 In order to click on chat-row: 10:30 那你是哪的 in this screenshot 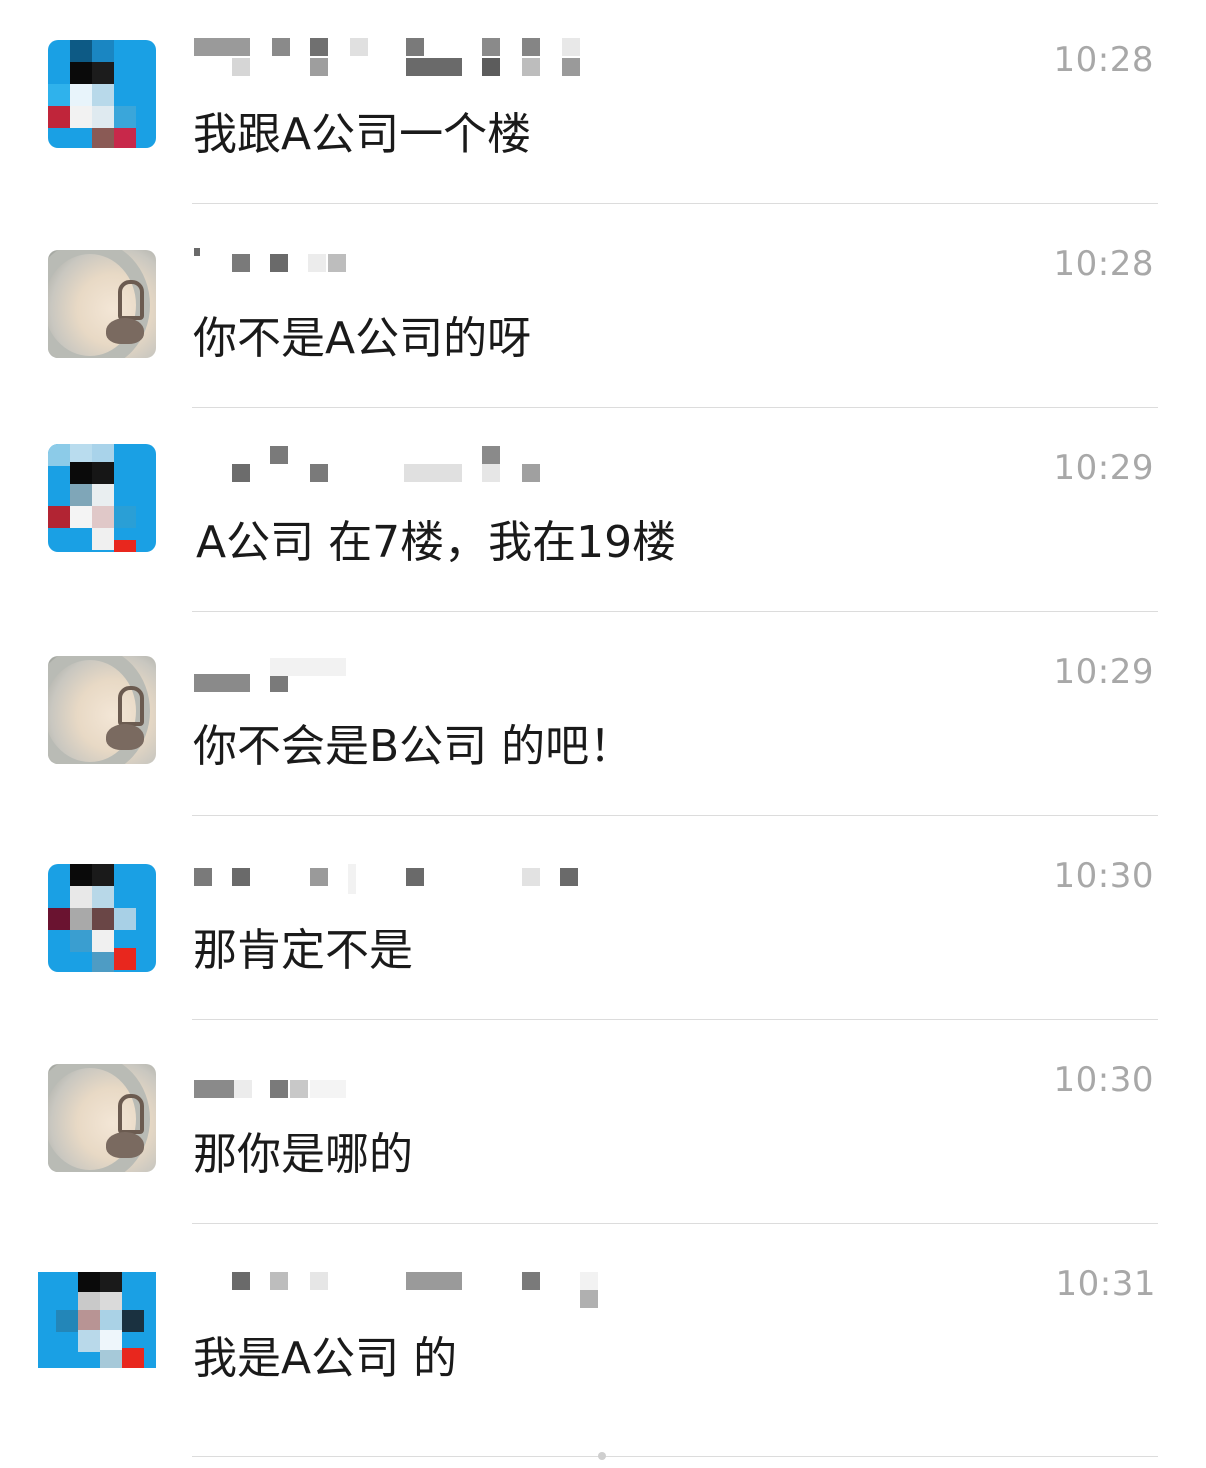, I will do `click(603, 1122)`.